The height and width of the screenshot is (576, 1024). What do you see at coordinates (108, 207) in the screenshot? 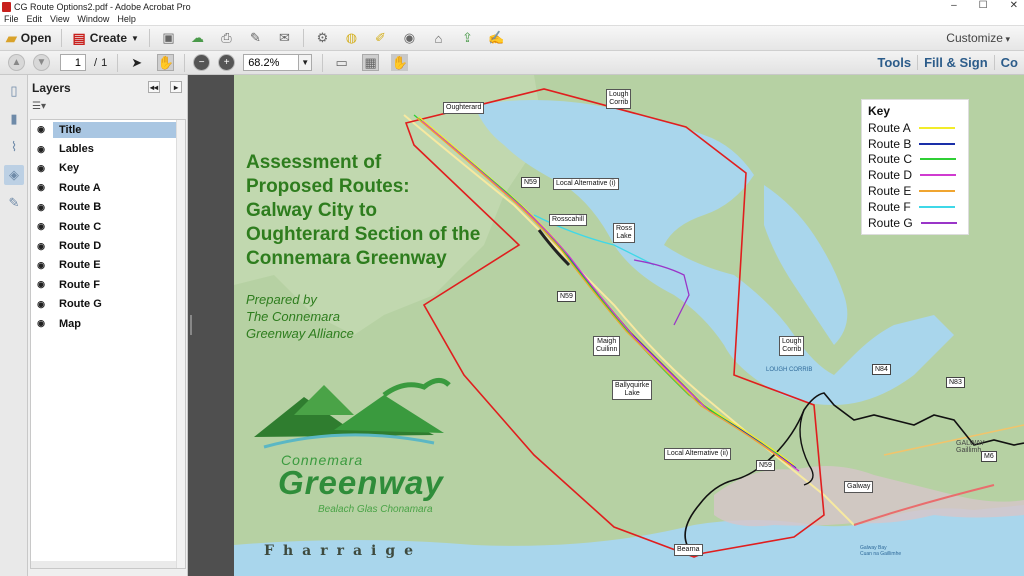
I see `layer-row: ◉ Route B` at bounding box center [108, 207].